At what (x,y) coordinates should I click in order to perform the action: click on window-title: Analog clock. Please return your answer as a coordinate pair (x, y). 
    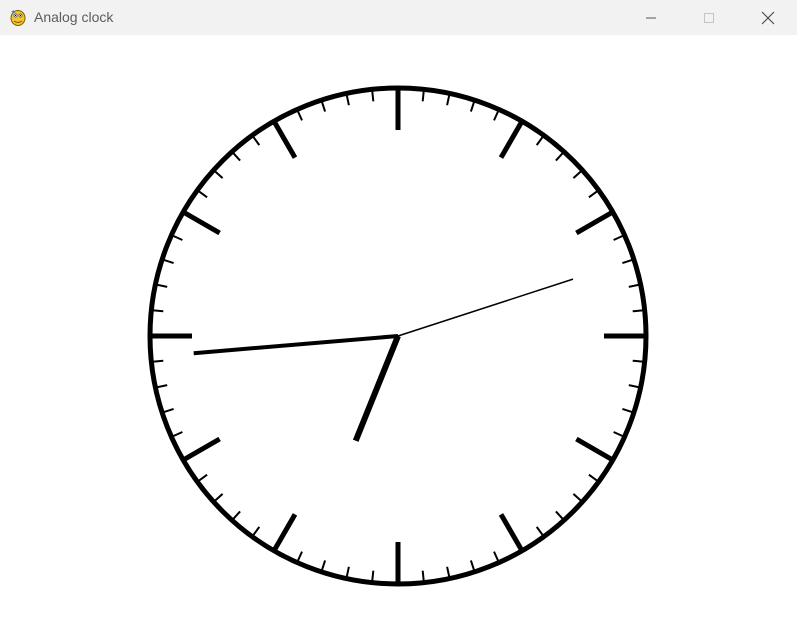
    Looking at the image, I should click on (74, 17).